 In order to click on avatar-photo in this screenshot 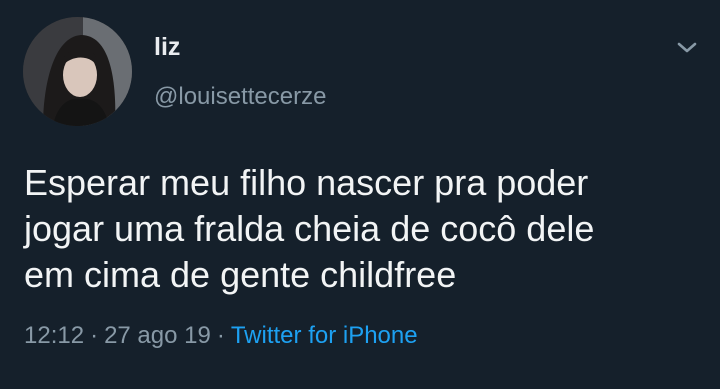, I will do `click(77, 71)`.